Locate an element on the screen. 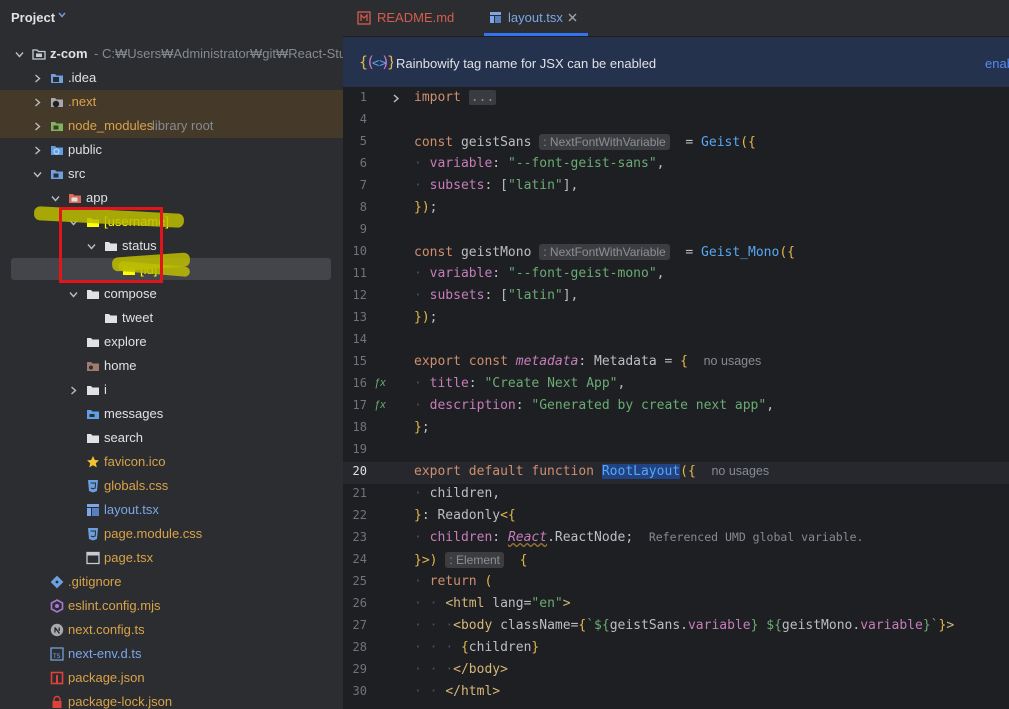 The height and width of the screenshot is (709, 1009). line-number: 7 is located at coordinates (363, 185).